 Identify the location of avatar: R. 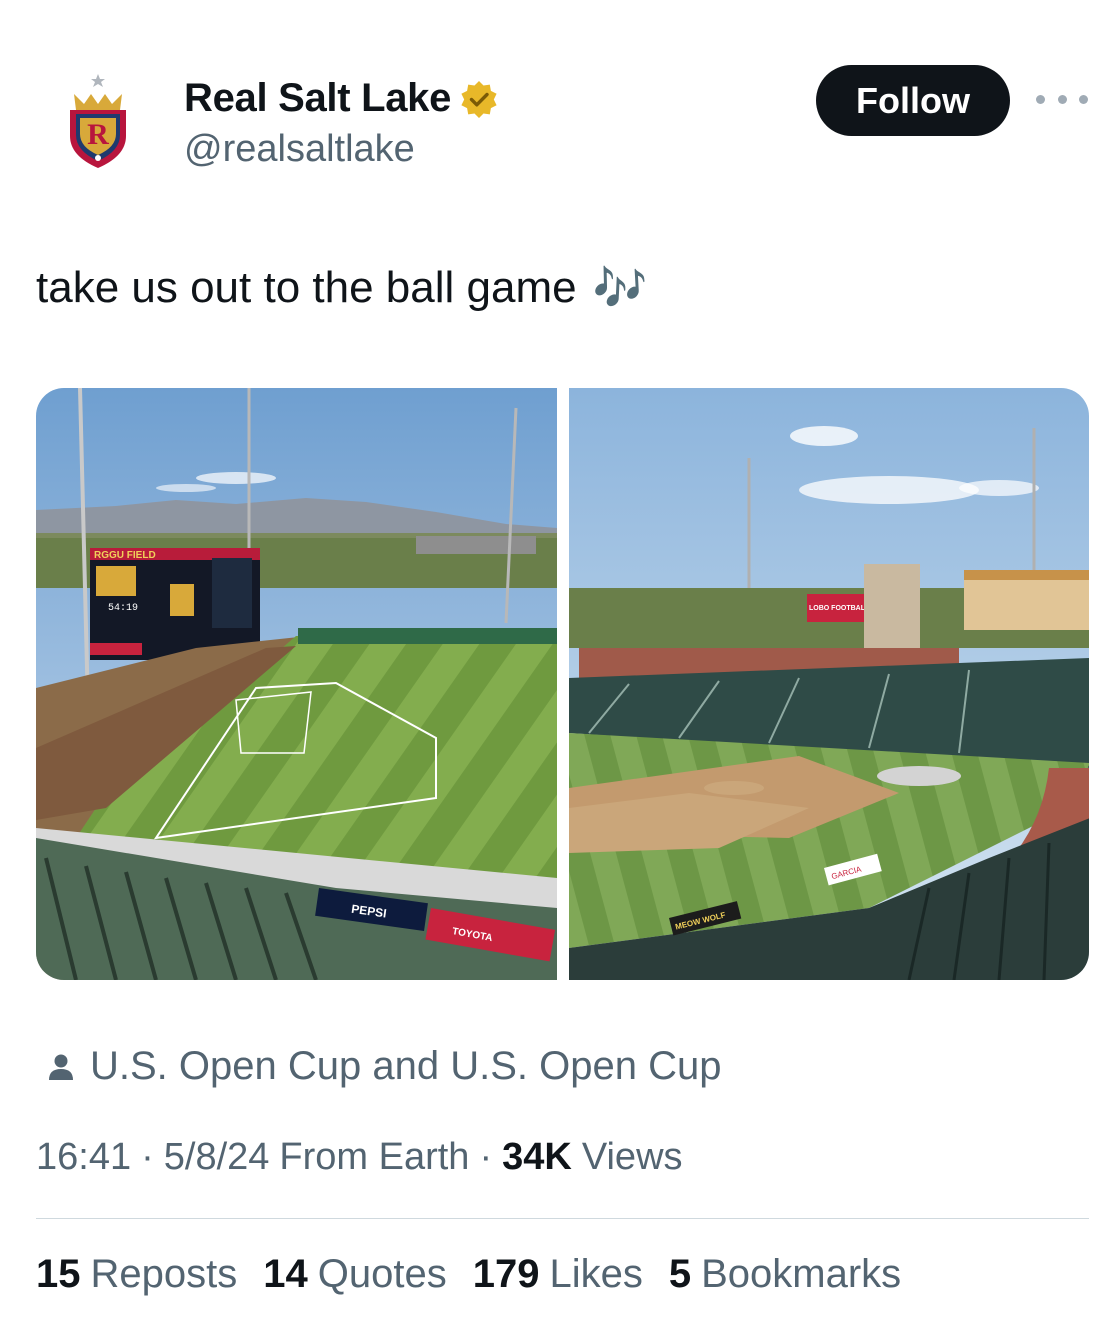
(98, 120).